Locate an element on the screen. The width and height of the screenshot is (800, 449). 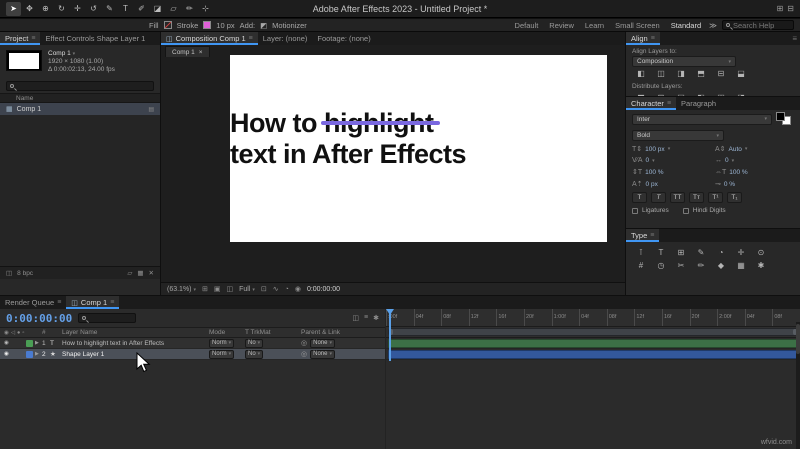
ligatures-checkbox is located at coordinates (635, 210).